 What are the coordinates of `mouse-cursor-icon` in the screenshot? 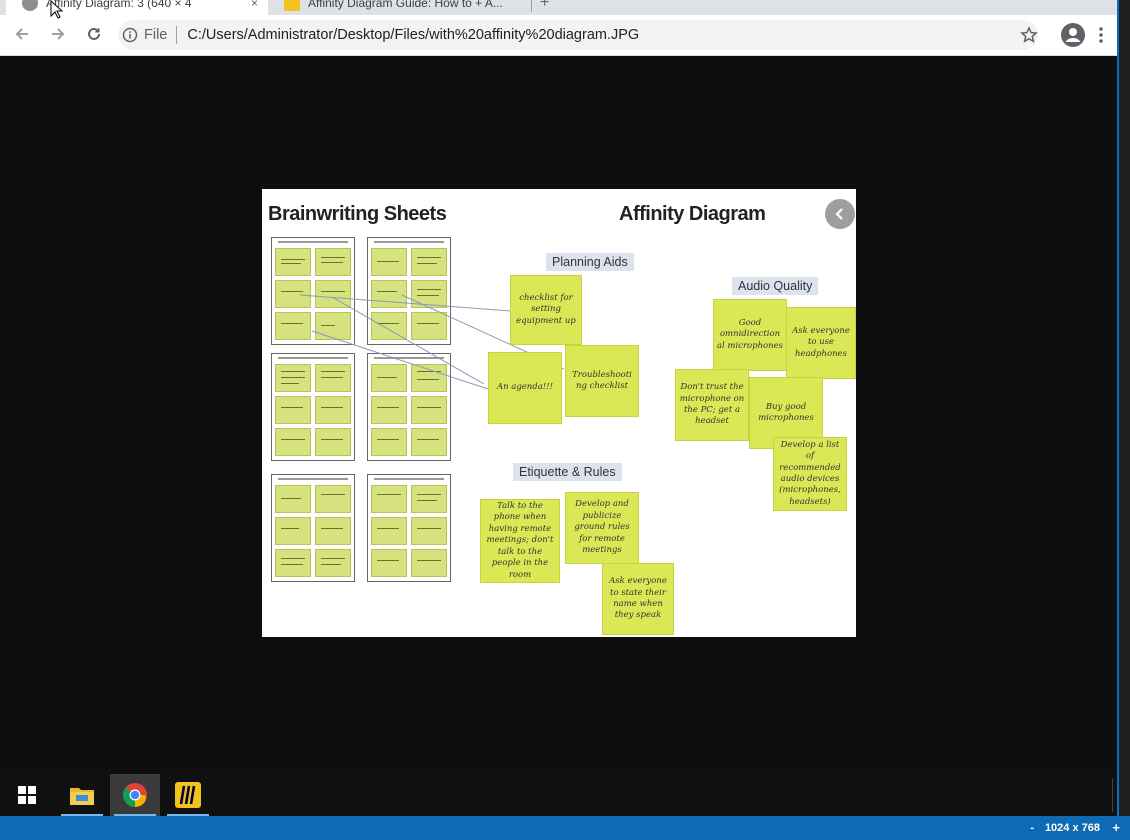 It's located at (57, 9).